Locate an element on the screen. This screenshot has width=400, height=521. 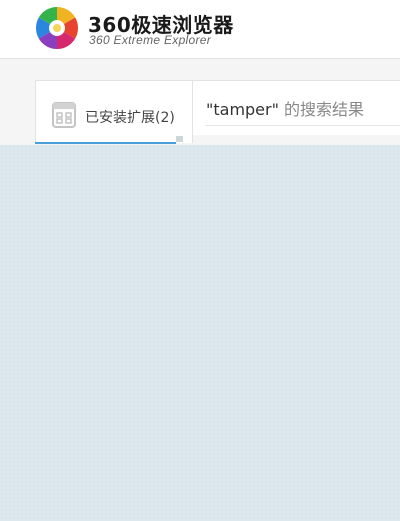
tab-installed-label: 已安装扩展(2) is located at coordinates (130, 118).